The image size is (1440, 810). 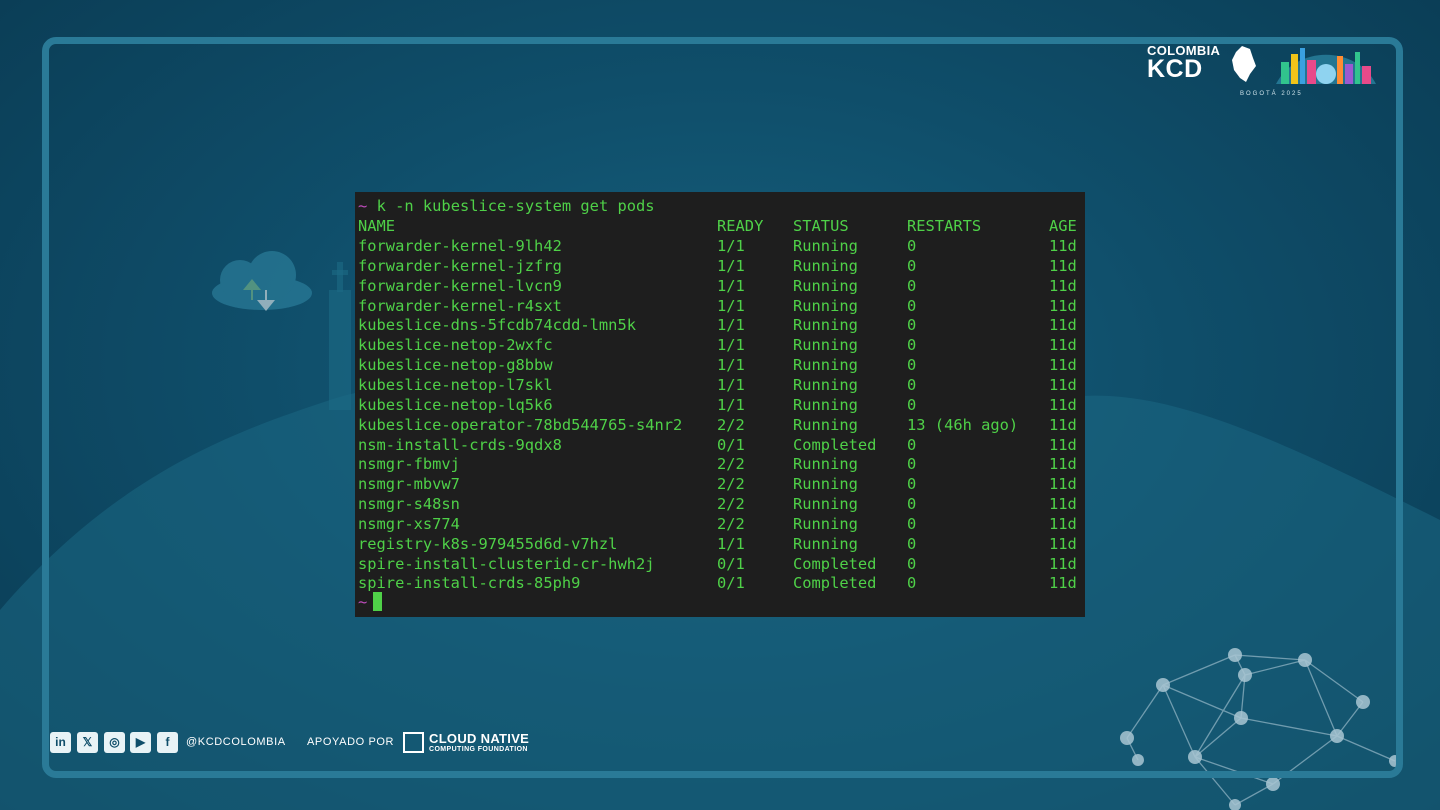 I want to click on x-icon: 𝕏, so click(x=87, y=742).